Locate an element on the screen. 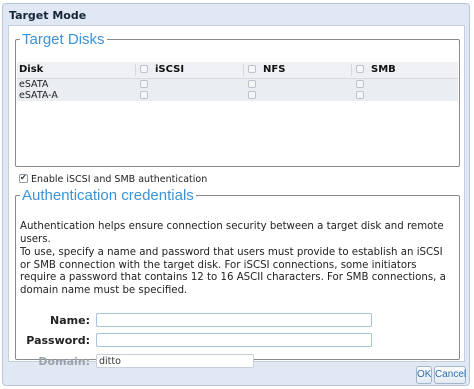 This screenshot has width=474, height=389. ok-button: OK is located at coordinates (424, 375).